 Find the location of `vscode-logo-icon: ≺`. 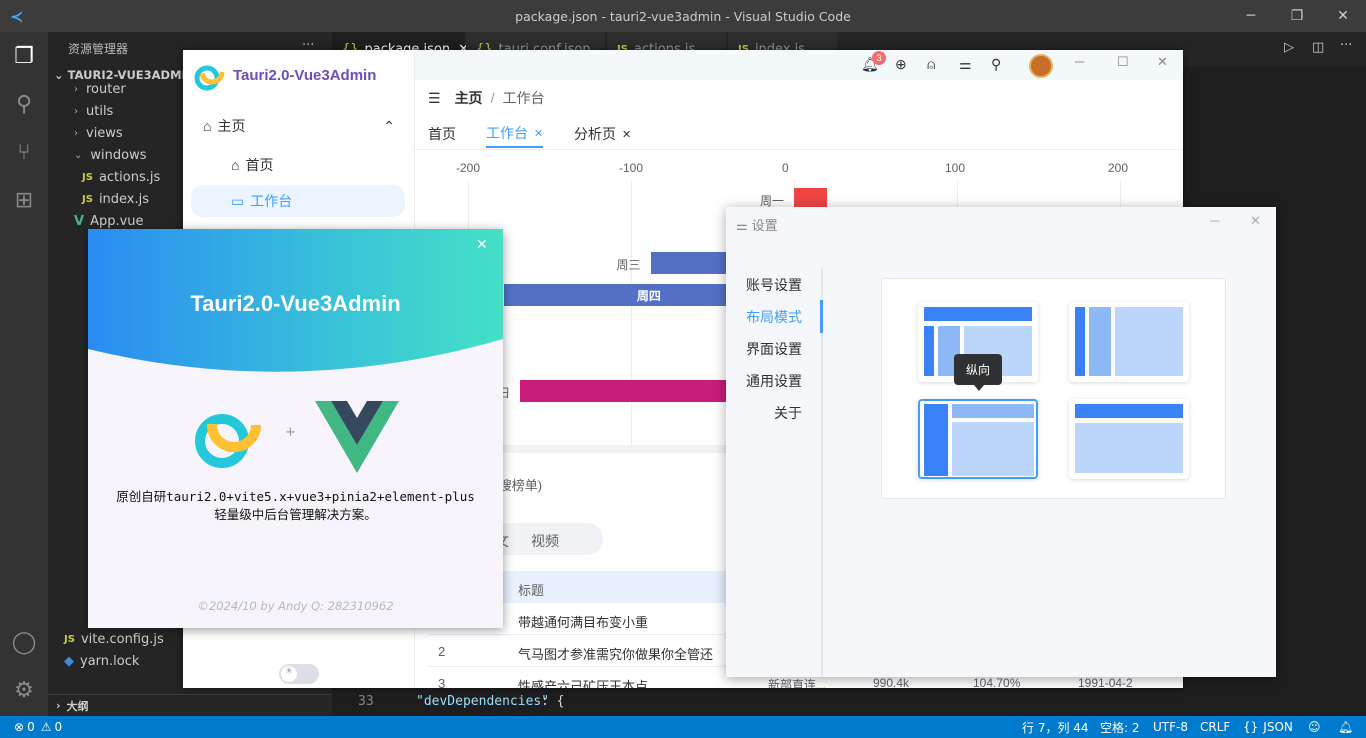

vscode-logo-icon: ≺ is located at coordinates (17, 16).